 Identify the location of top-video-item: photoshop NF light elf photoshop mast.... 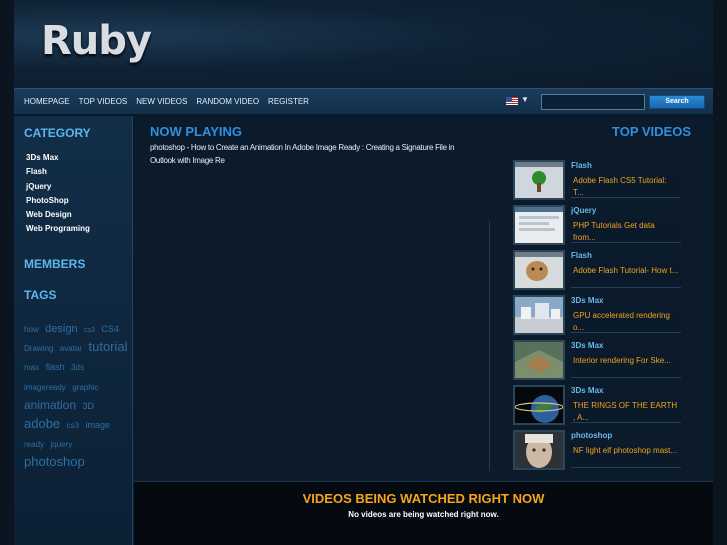
(598, 451).